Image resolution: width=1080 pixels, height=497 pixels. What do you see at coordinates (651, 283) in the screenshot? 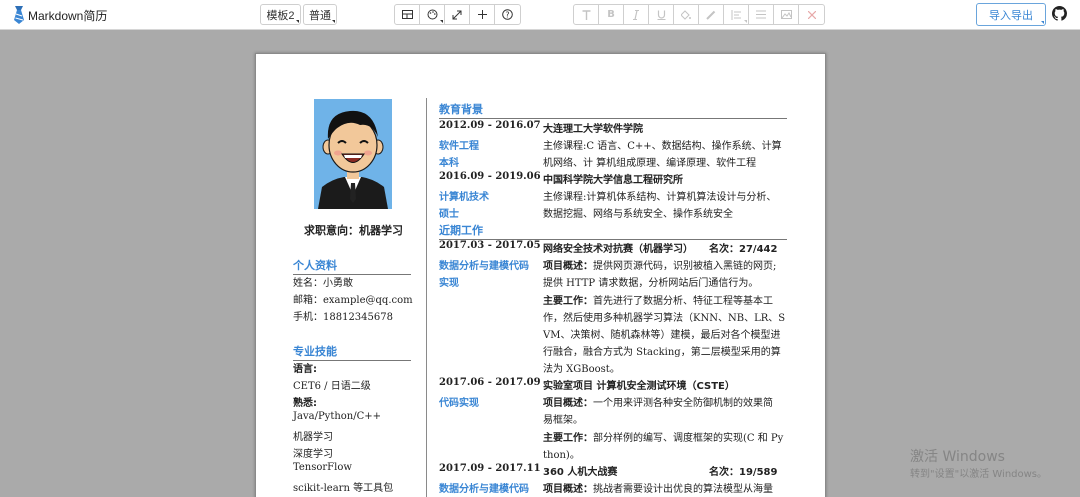
I see `work-detail-line: 提供 HTTP 请求数据，分析网站后门通信行为。` at bounding box center [651, 283].